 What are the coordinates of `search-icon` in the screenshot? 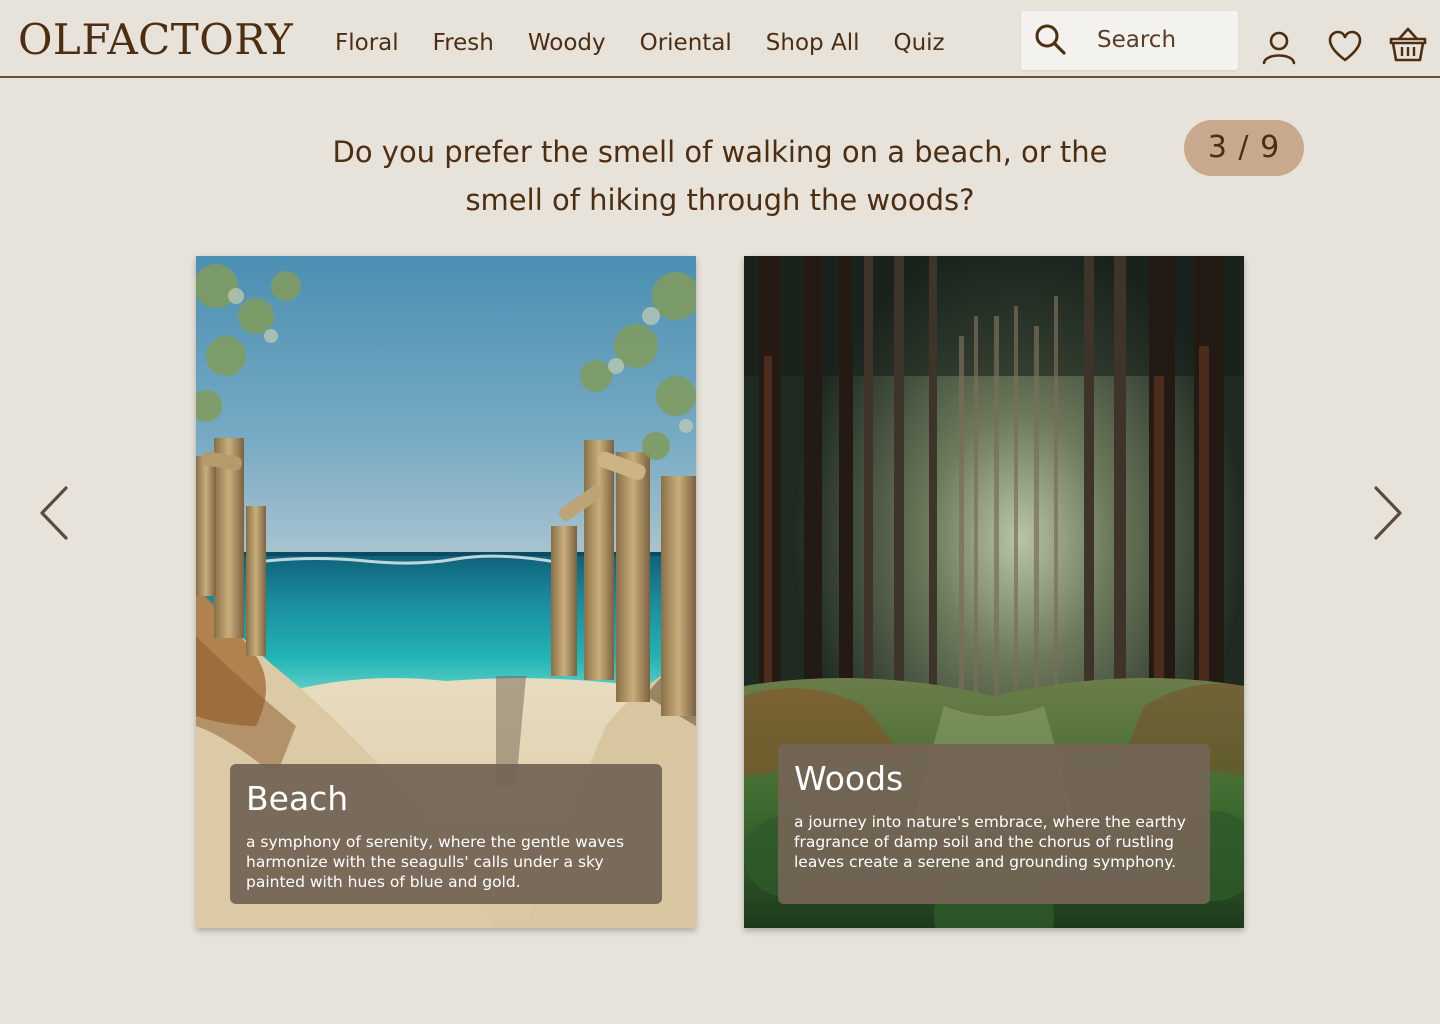 It's located at (1051, 40).